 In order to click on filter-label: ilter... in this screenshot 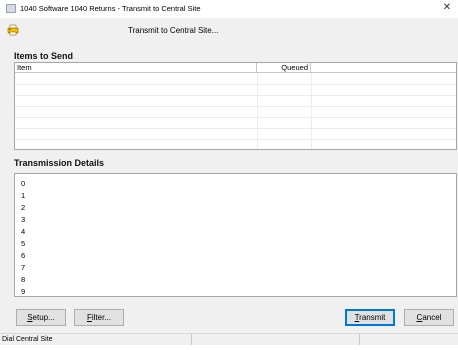, I will do `click(101, 317)`.